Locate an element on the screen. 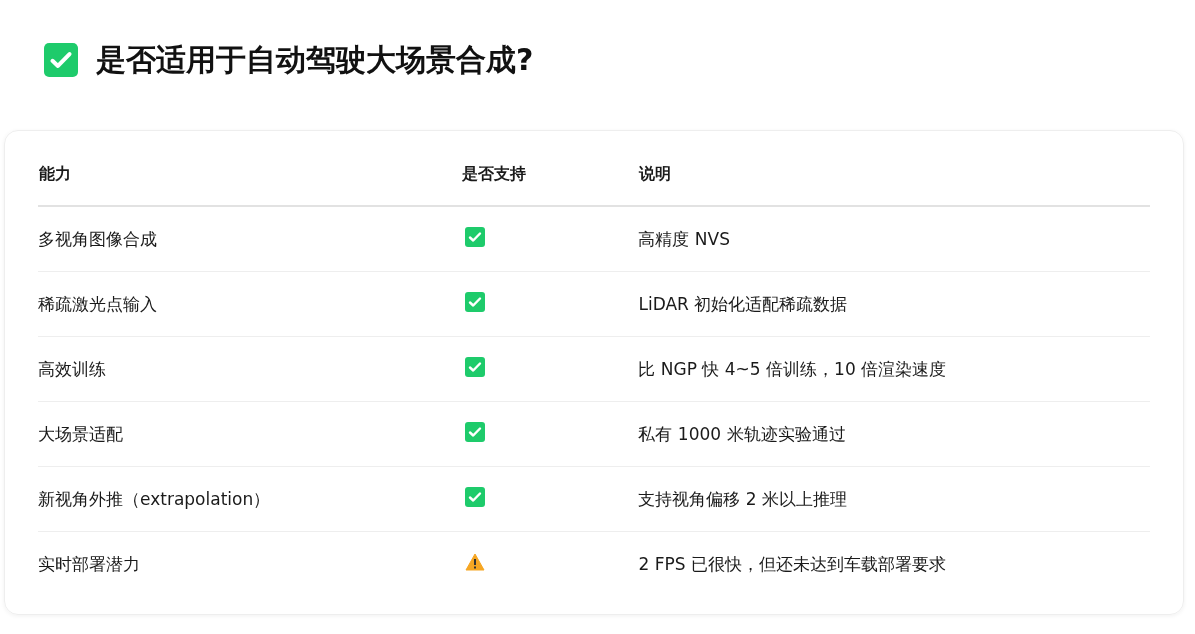  table-cell: 大场景适配 is located at coordinates (80, 433).